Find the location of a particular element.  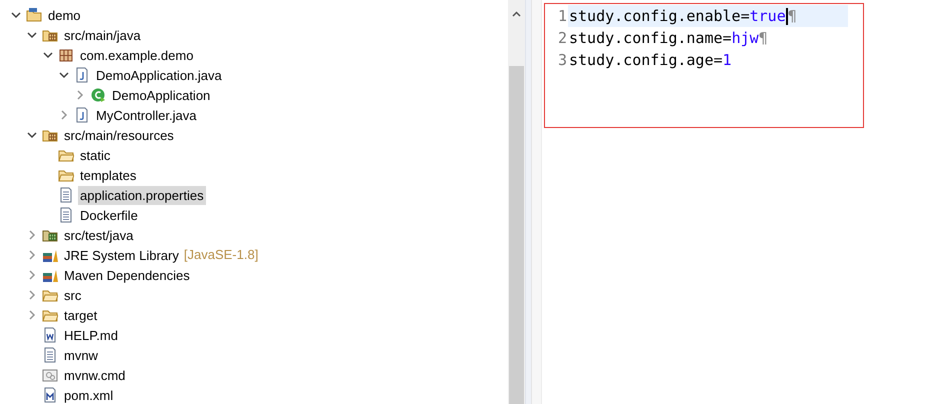

tree-item: mvnw.cmd is located at coordinates (95, 375).